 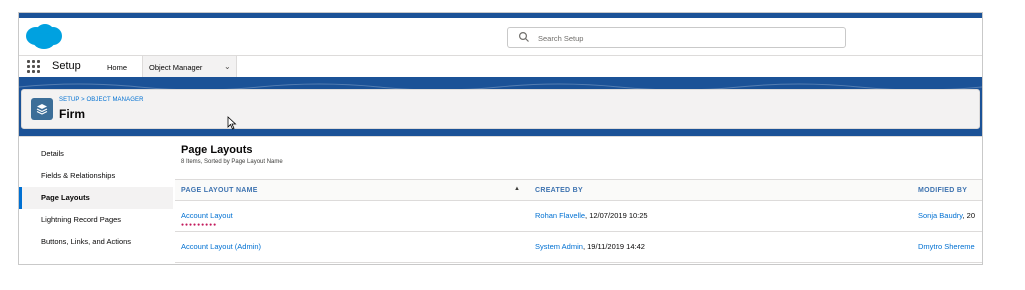 I want to click on breadcrumb: SETUP > OBJECT MANAGER, so click(x=101, y=100).